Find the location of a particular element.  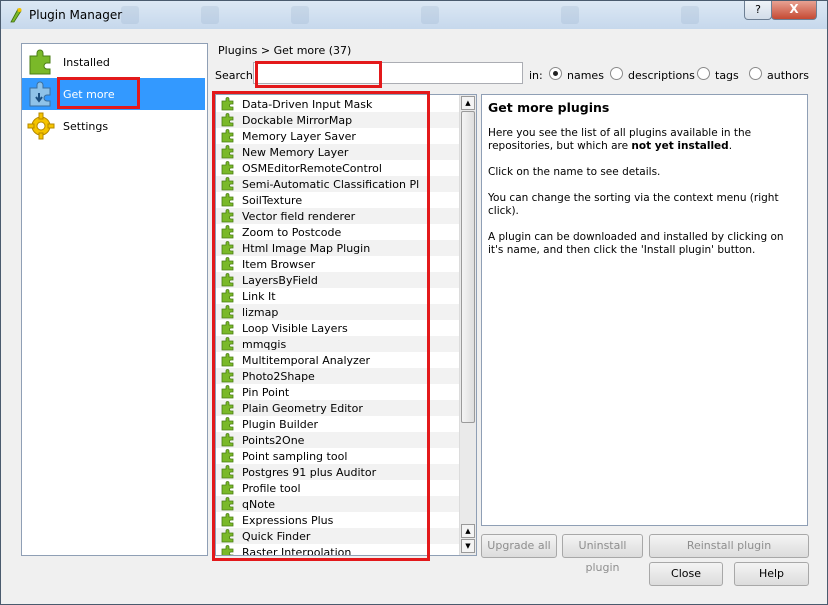

puzzle-download-icon is located at coordinates (40, 94).